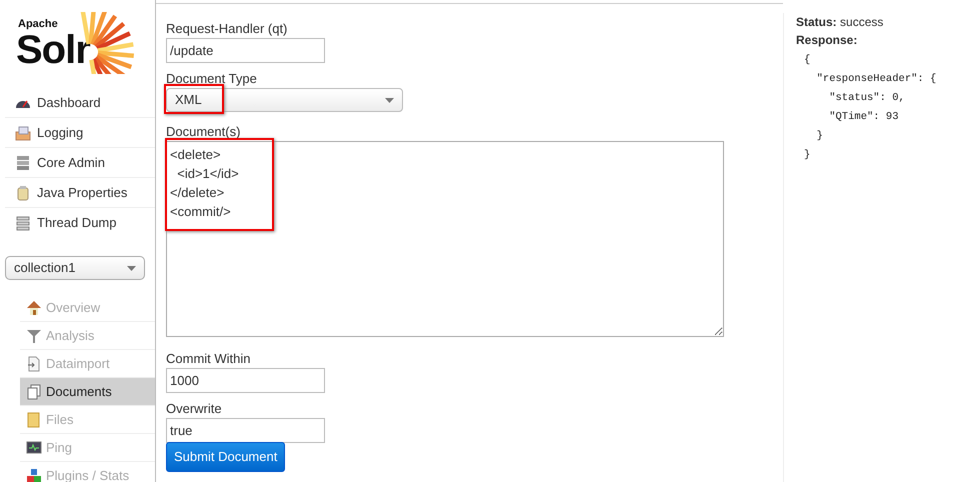  What do you see at coordinates (23, 162) in the screenshot?
I see `server-icon` at bounding box center [23, 162].